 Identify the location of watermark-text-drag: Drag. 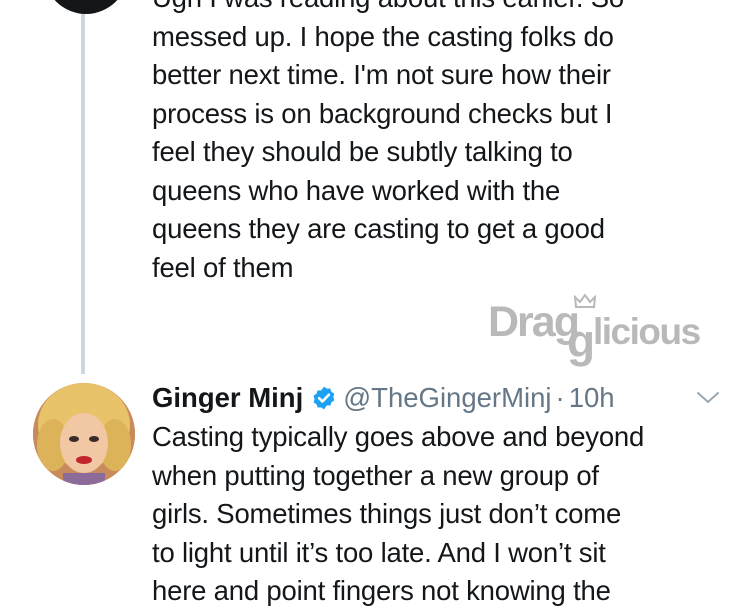
(534, 322).